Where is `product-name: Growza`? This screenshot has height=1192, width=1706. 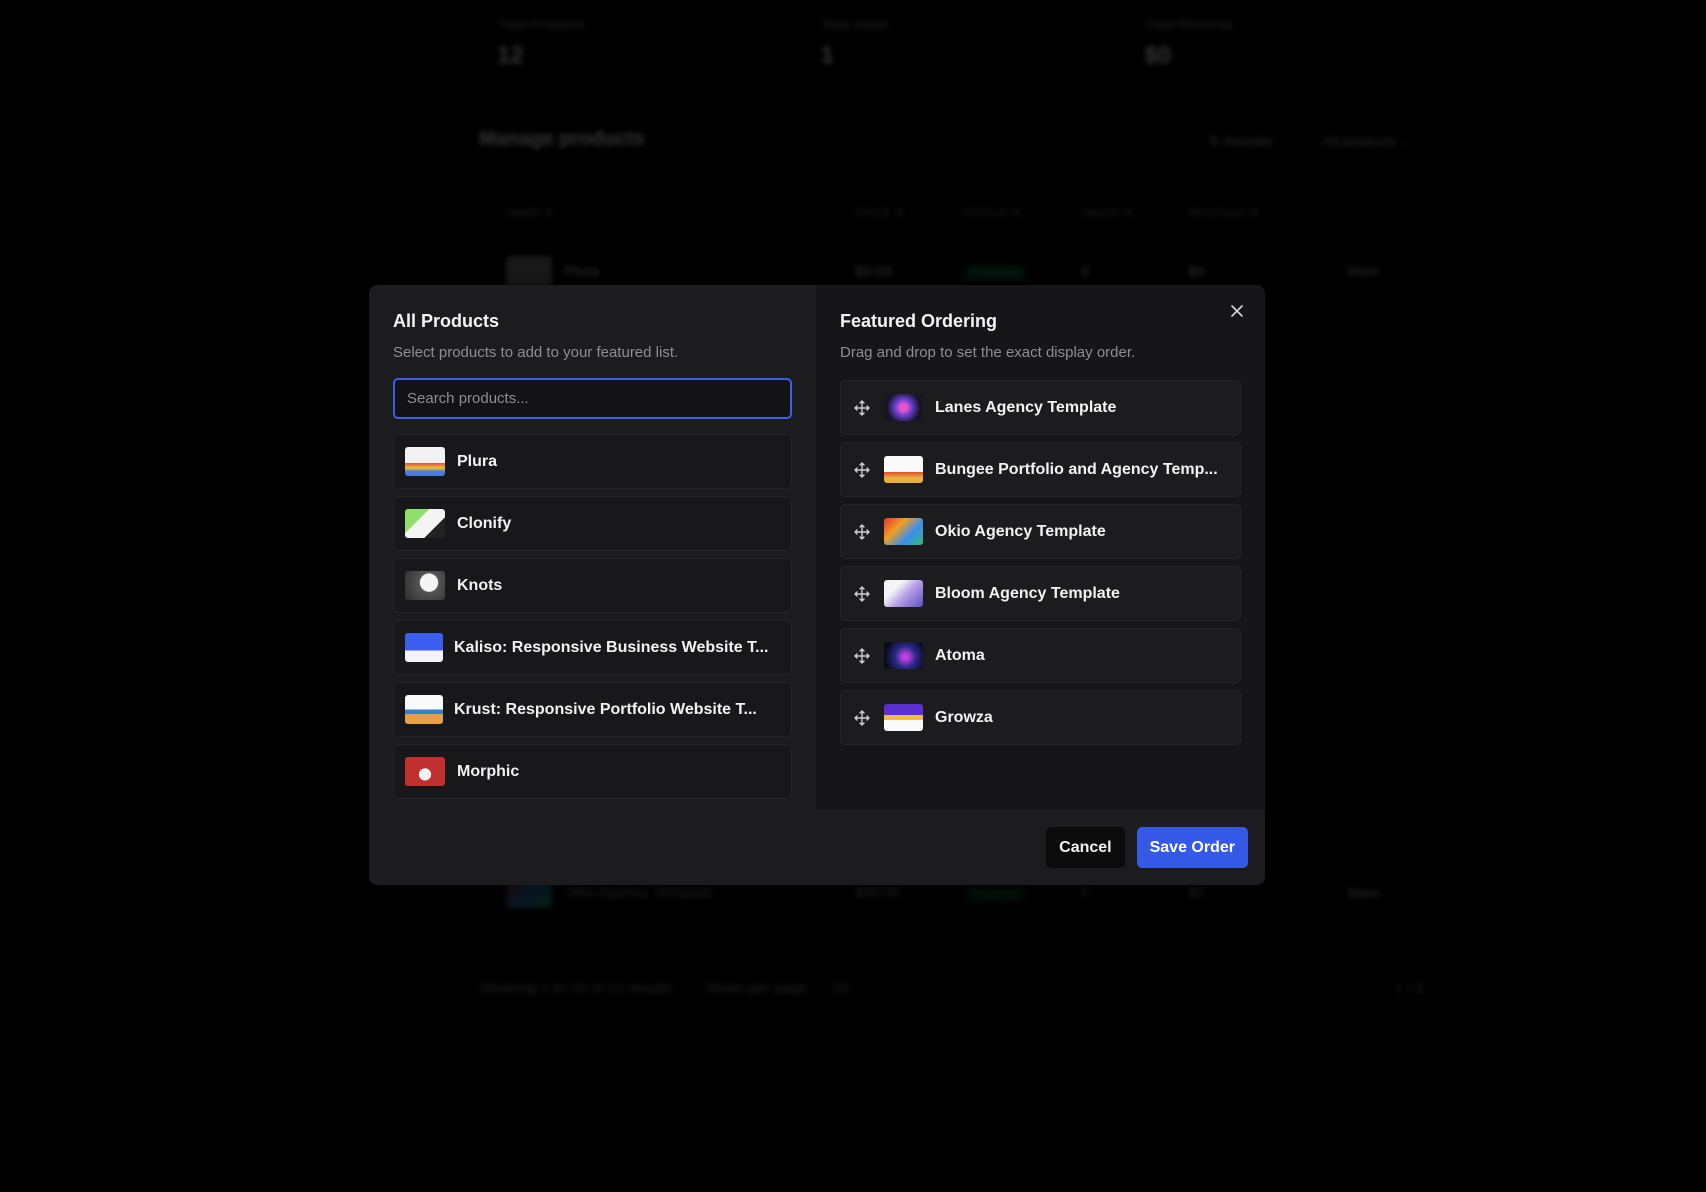 product-name: Growza is located at coordinates (964, 717).